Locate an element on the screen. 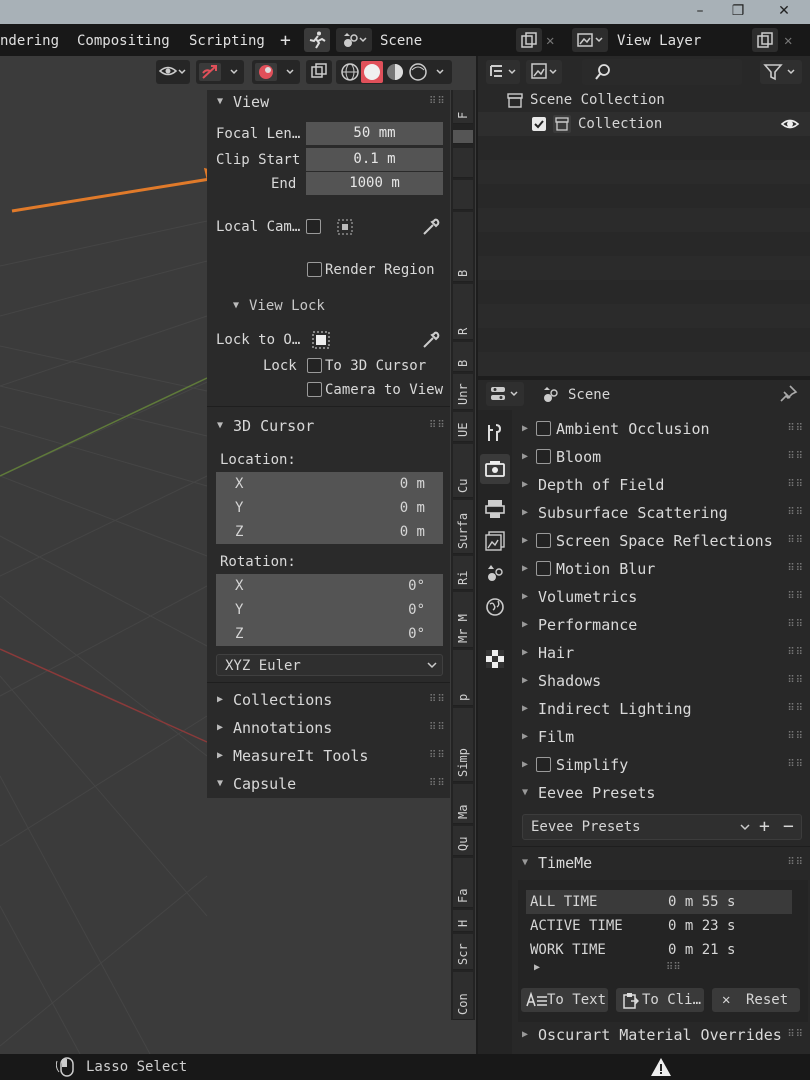  world-properties-icon is located at coordinates (495, 609).